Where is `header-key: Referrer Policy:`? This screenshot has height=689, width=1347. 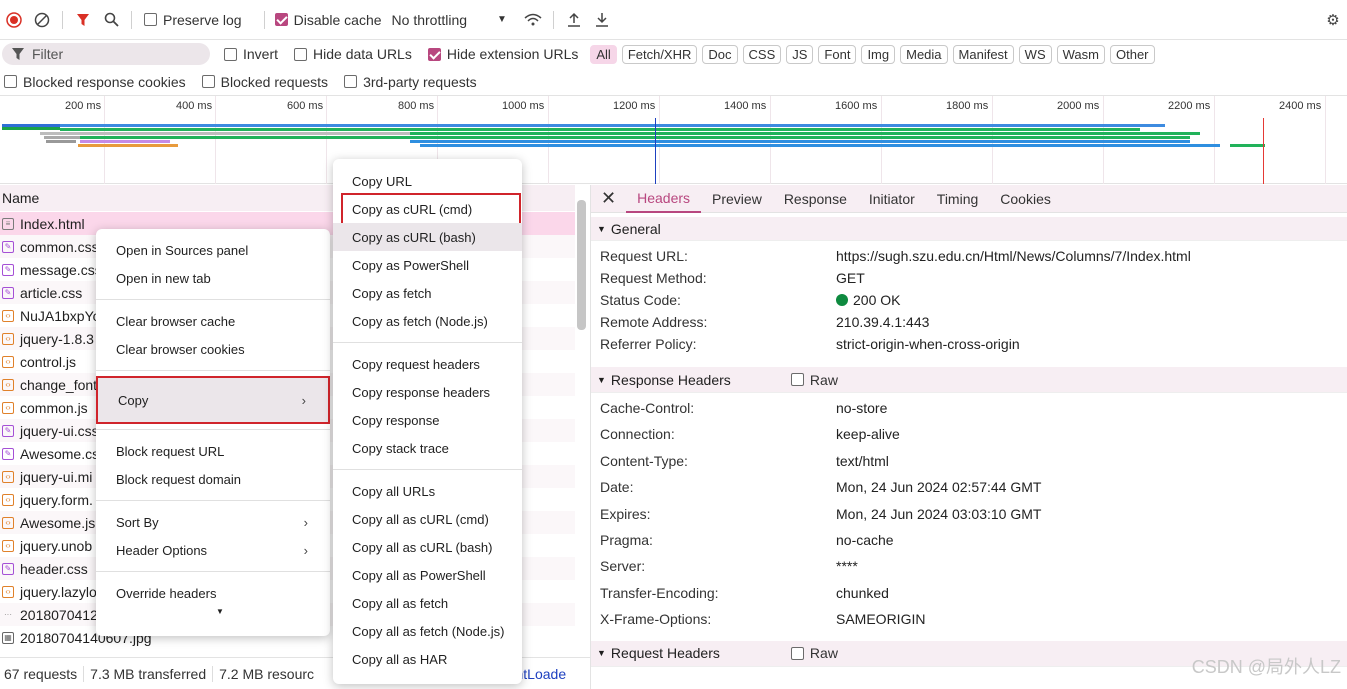 header-key: Referrer Policy: is located at coordinates (648, 344).